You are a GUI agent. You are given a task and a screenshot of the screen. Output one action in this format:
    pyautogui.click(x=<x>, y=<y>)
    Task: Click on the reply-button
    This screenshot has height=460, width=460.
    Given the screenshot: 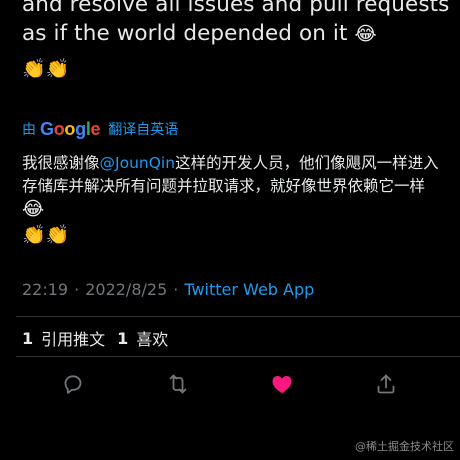 What is the action you would take?
    pyautogui.click(x=73, y=384)
    